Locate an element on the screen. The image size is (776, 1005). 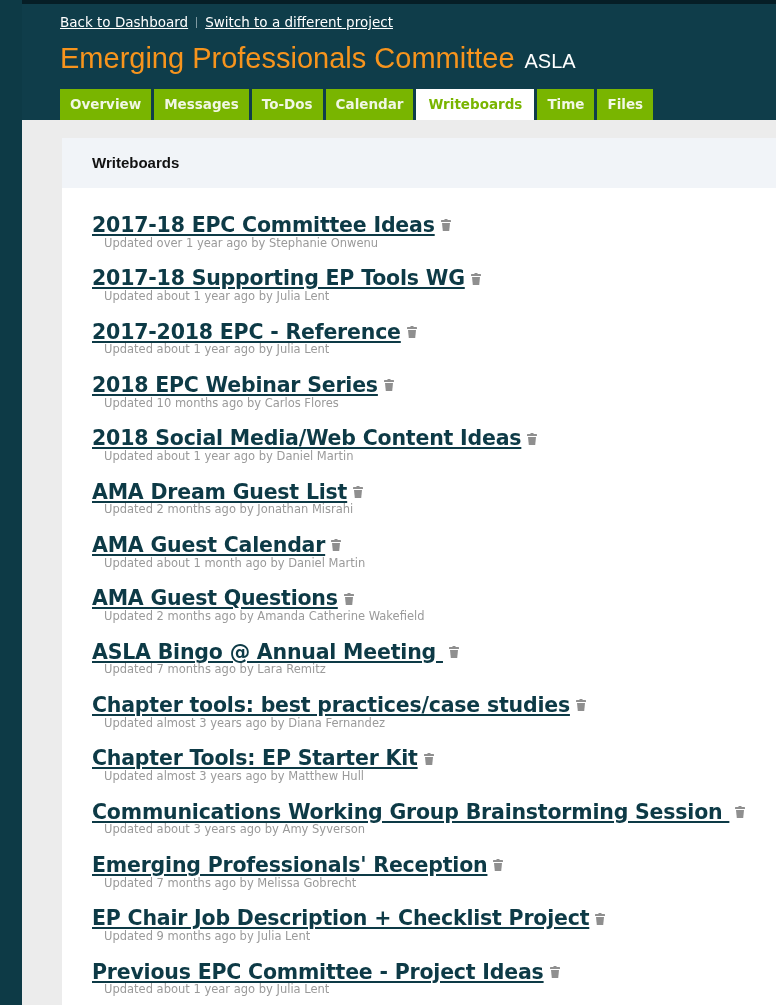
writeboard-link: ASLA Bingo @ Annual Meeting is located at coordinates (267, 652).